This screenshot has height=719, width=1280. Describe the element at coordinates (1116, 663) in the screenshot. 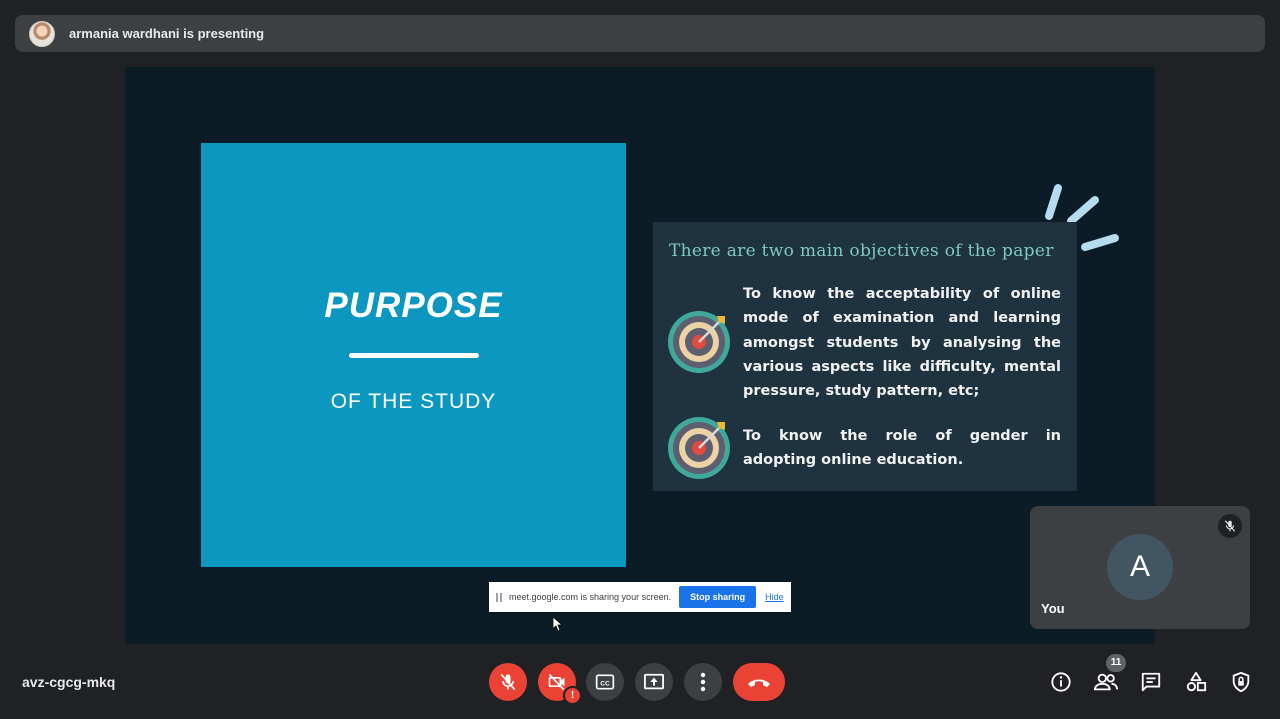

I see `participant-count-badge: 11` at that location.